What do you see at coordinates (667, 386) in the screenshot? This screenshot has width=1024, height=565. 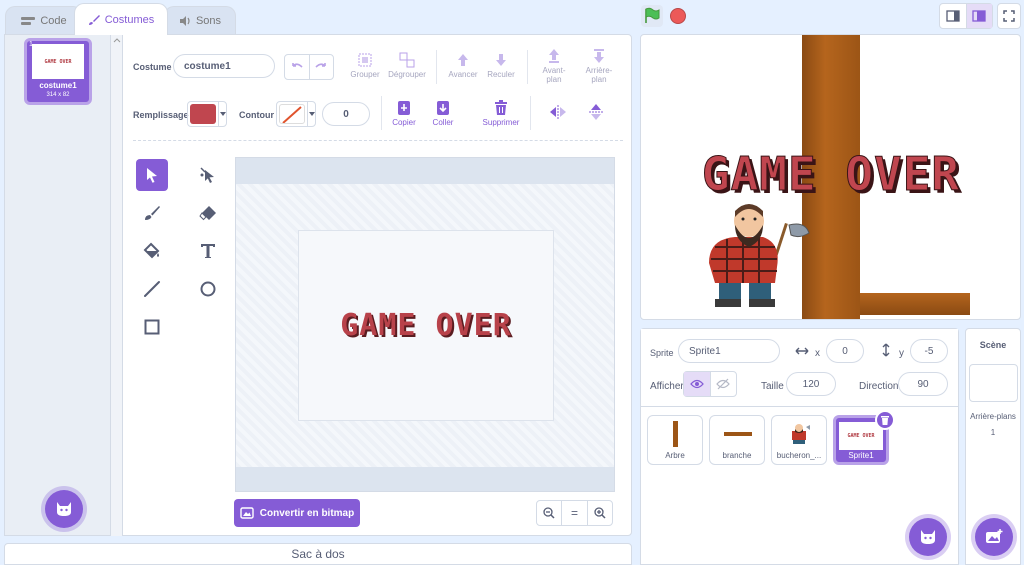 I see `show-label: Afficher` at bounding box center [667, 386].